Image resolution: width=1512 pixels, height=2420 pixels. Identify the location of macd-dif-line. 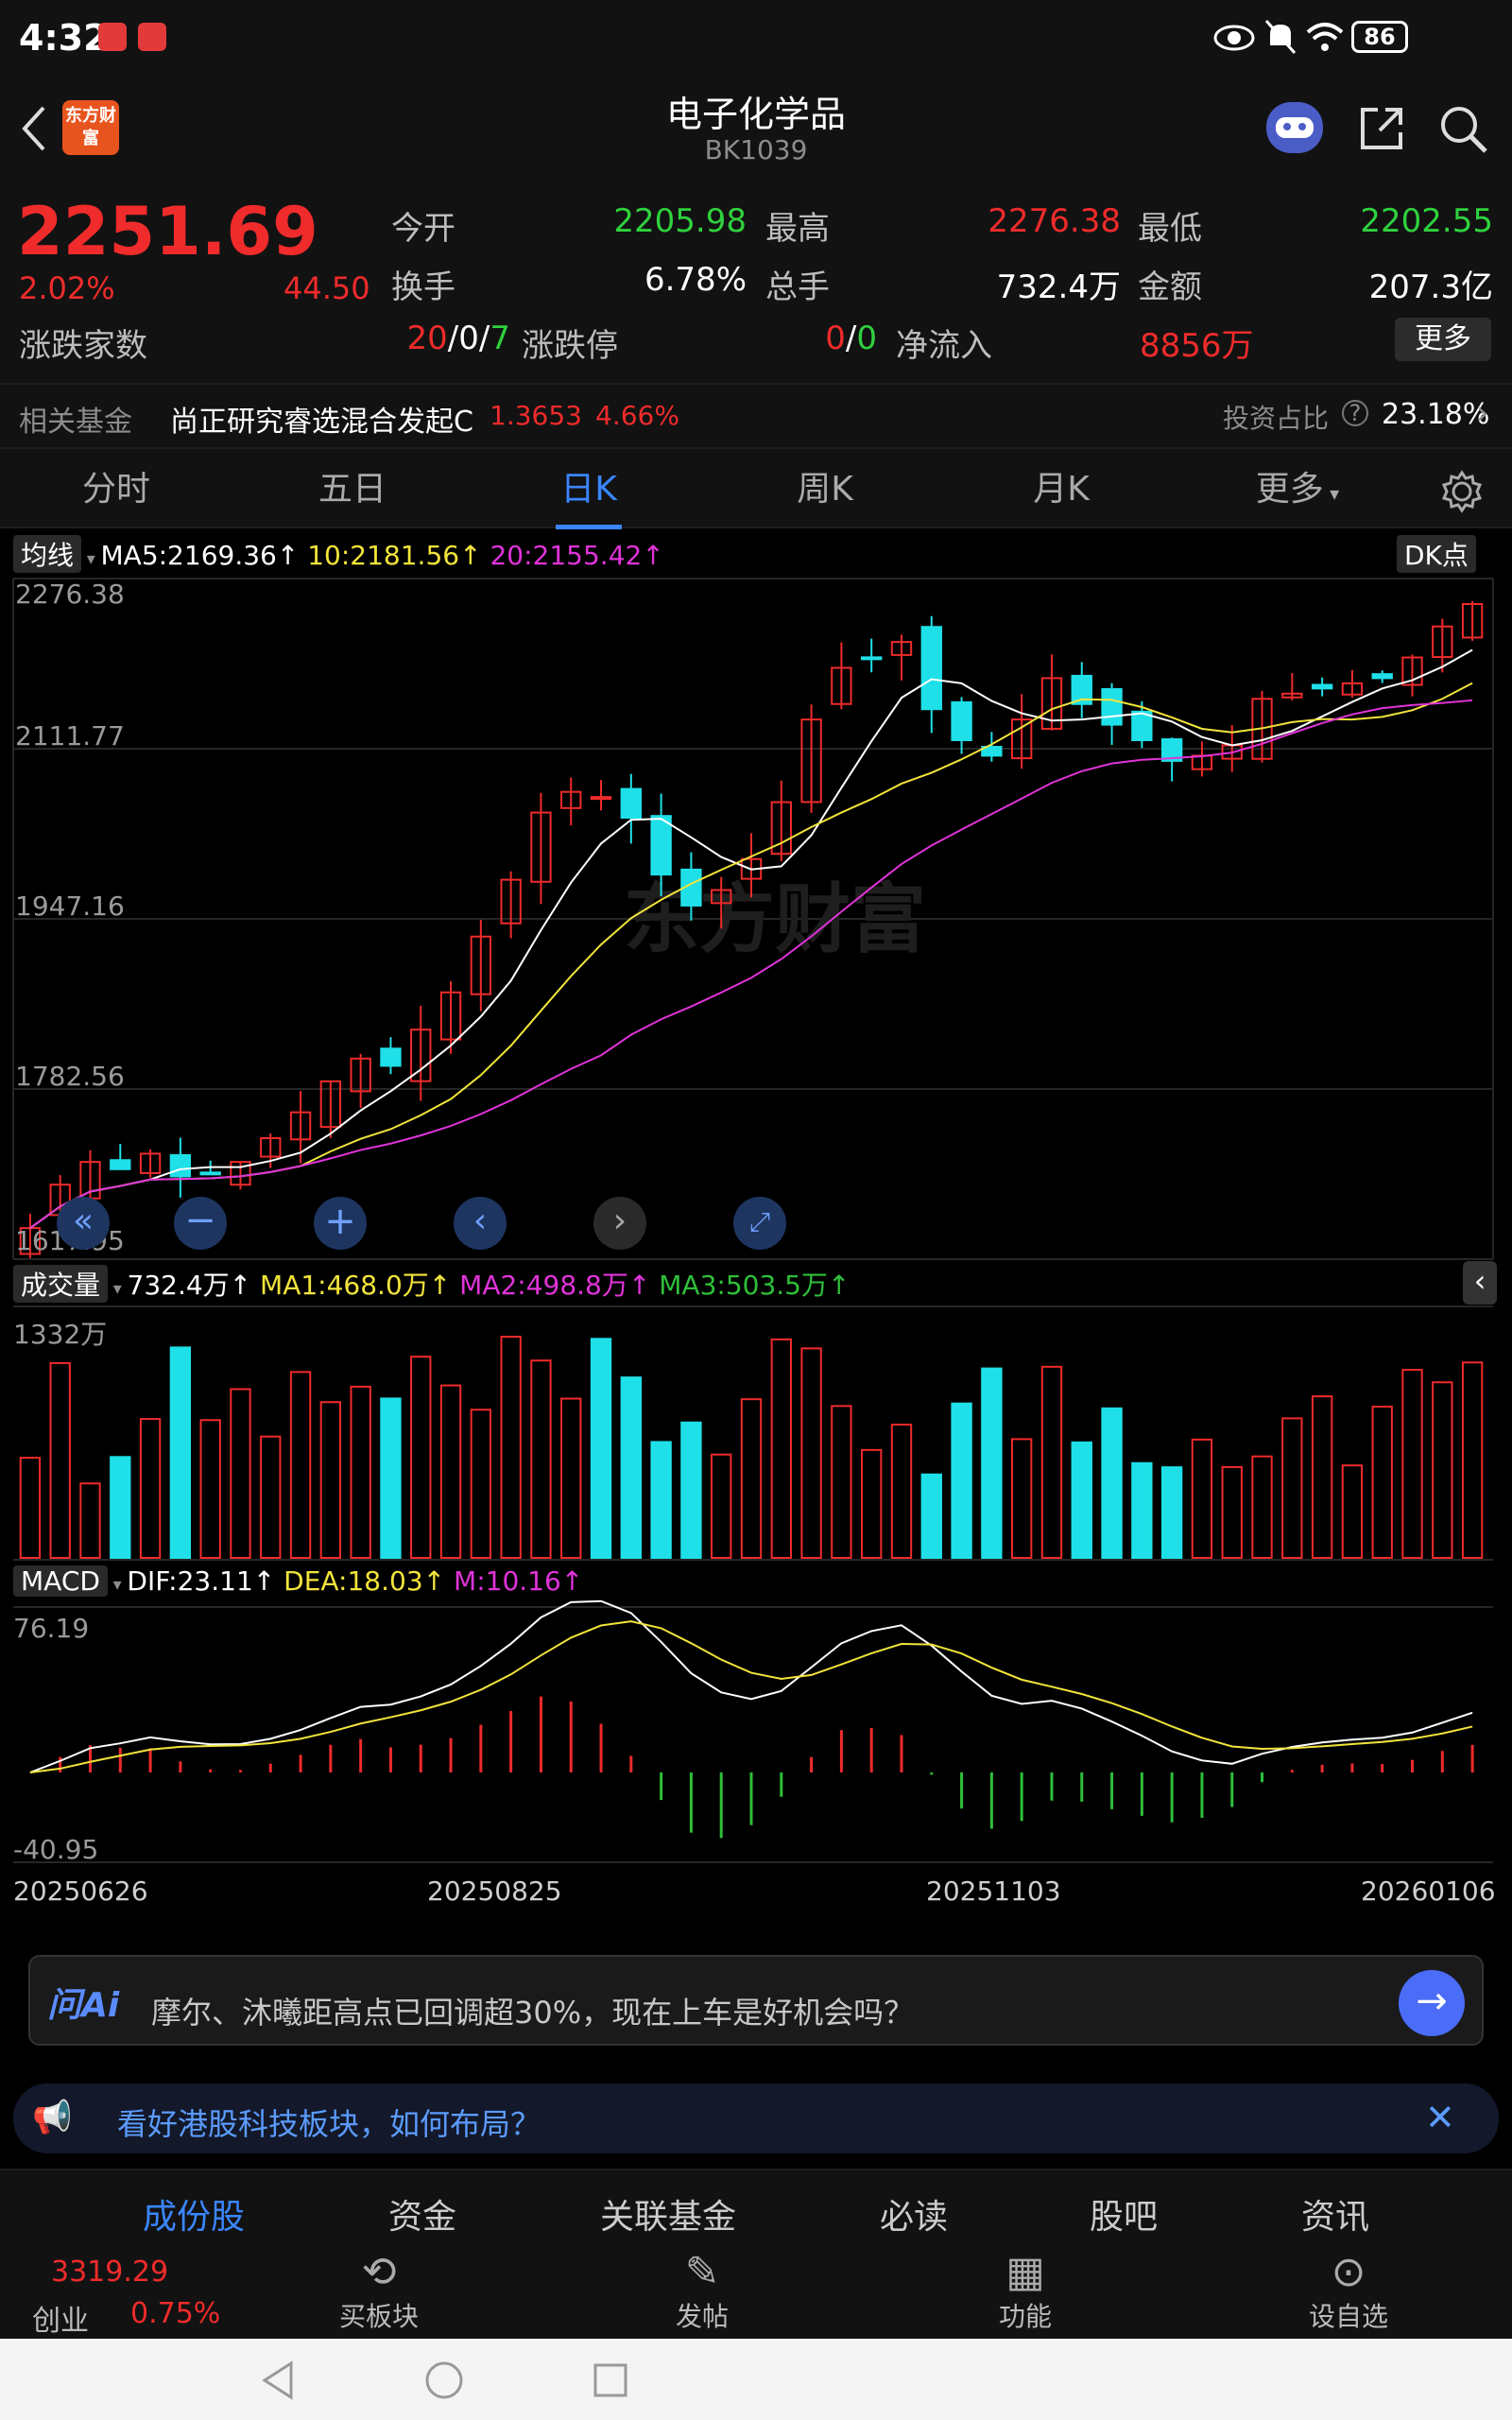
(751, 1686).